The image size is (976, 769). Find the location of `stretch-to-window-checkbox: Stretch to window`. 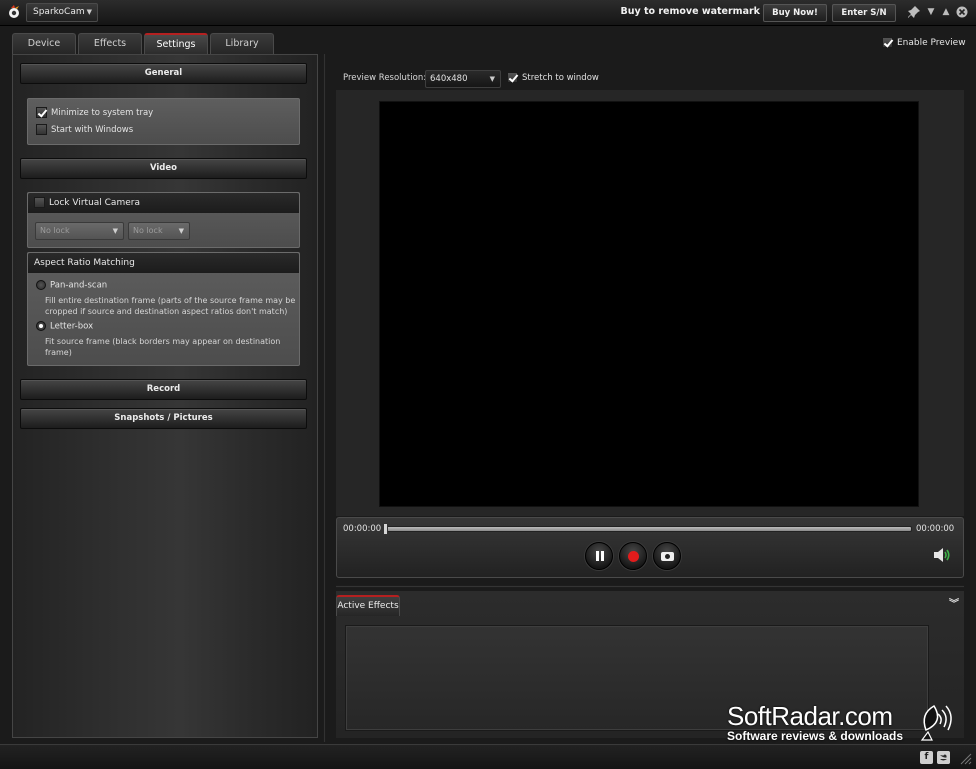

stretch-to-window-checkbox: Stretch to window is located at coordinates (553, 77).